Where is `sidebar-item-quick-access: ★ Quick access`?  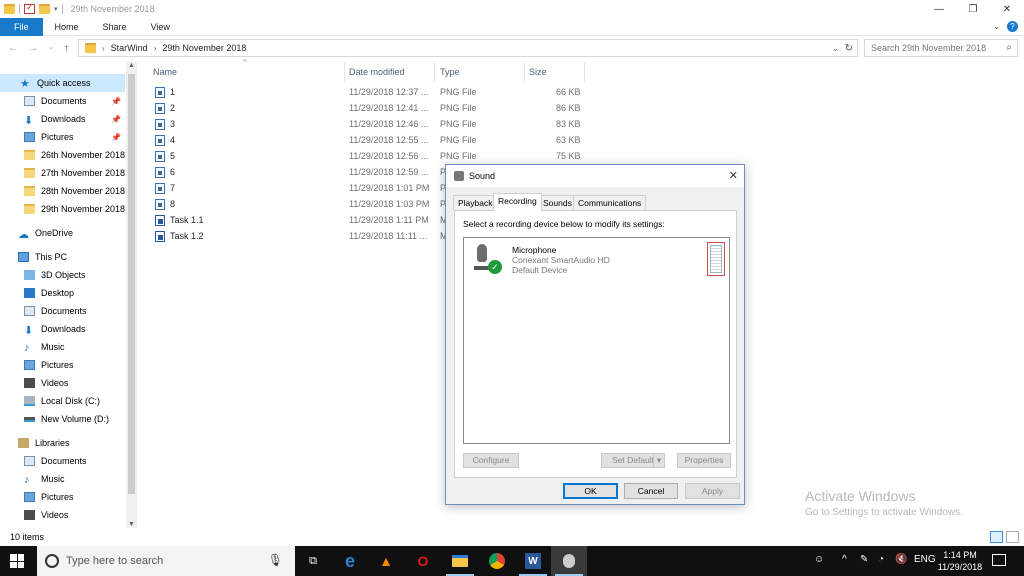
sidebar-item-quick-access: ★ Quick access is located at coordinates (62, 83).